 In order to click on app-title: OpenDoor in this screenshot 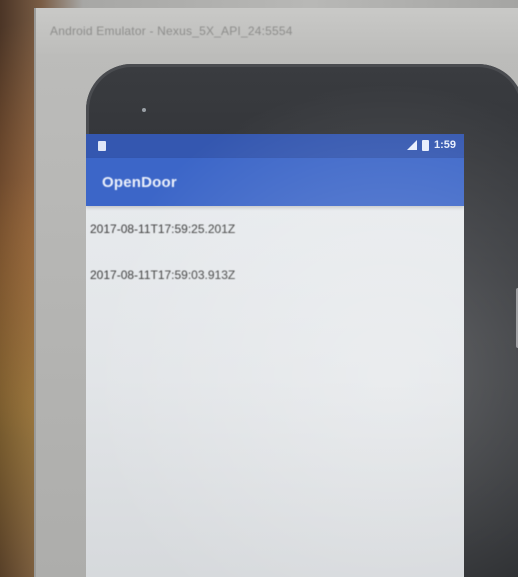, I will do `click(139, 182)`.